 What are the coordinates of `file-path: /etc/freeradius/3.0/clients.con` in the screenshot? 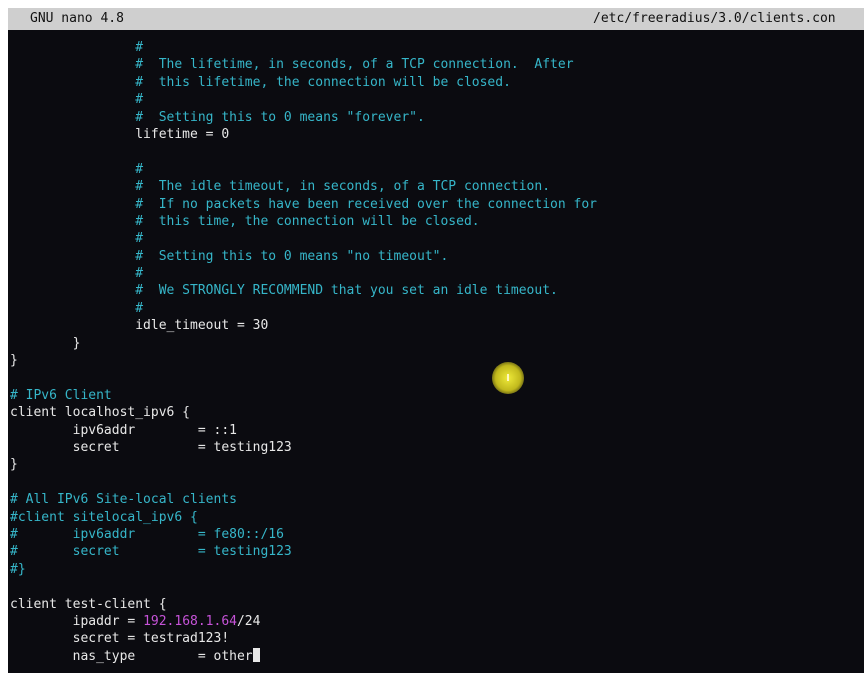 It's located at (714, 18).